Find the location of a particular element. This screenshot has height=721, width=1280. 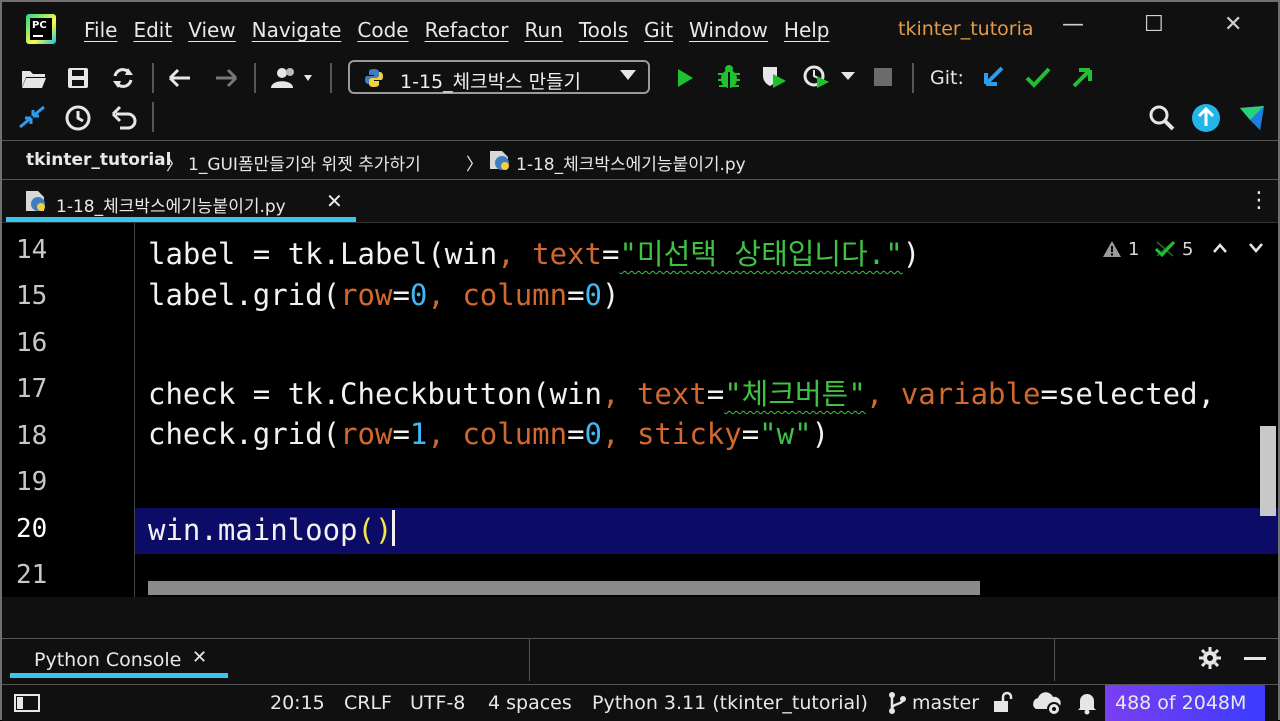

run-configuration-dropdown: 1-15_체크박스 만들기 is located at coordinates (499, 77).